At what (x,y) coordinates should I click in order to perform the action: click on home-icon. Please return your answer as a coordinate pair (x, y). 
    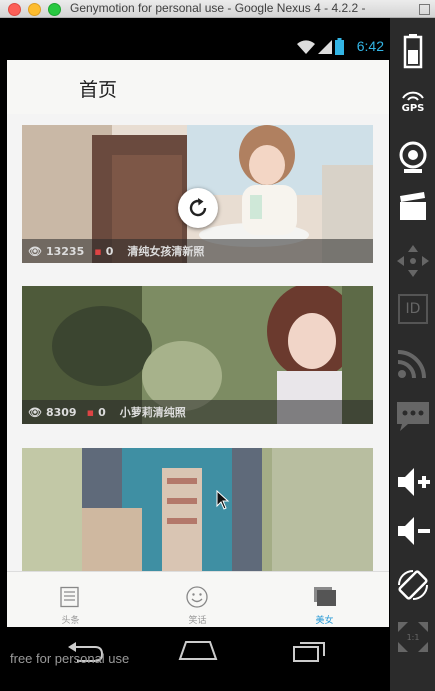
    Looking at the image, I should click on (198, 650).